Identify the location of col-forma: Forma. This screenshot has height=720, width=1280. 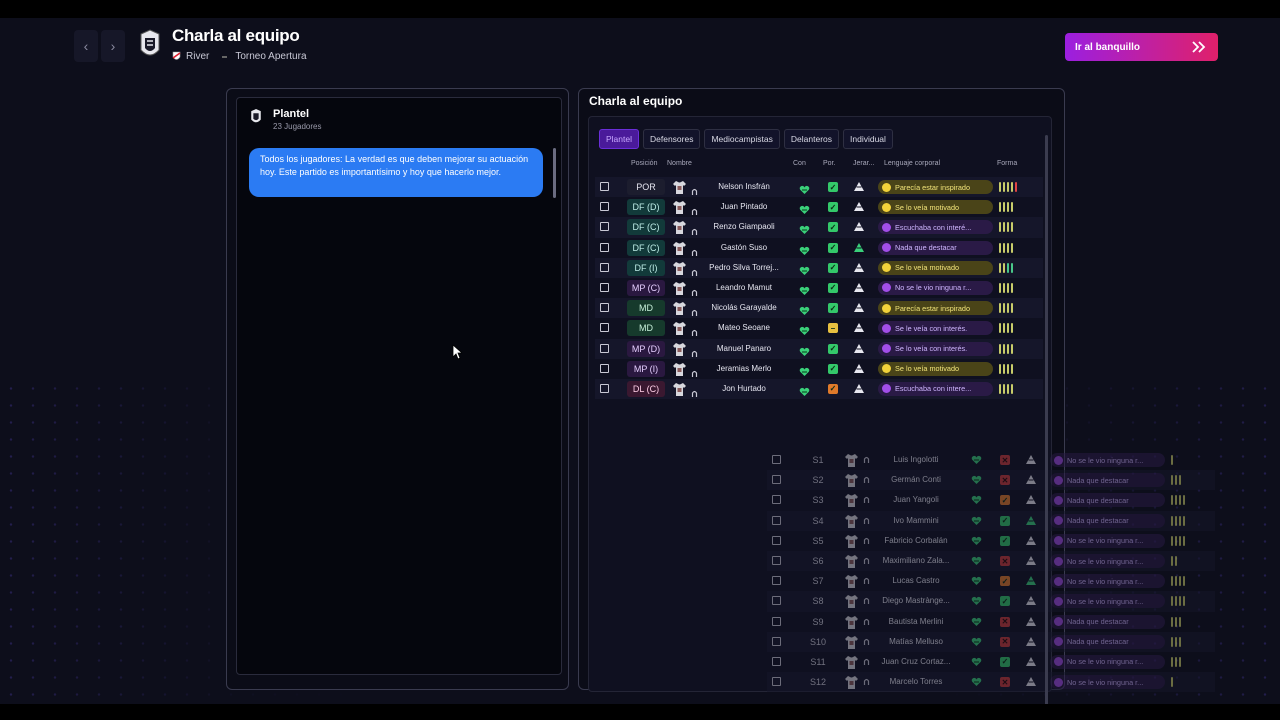
(1007, 163).